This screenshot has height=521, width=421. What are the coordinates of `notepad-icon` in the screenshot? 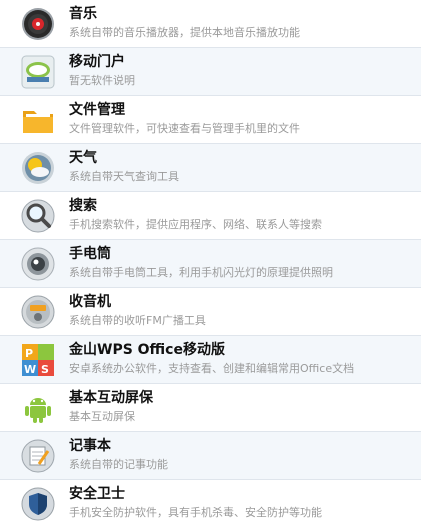 It's located at (38, 456).